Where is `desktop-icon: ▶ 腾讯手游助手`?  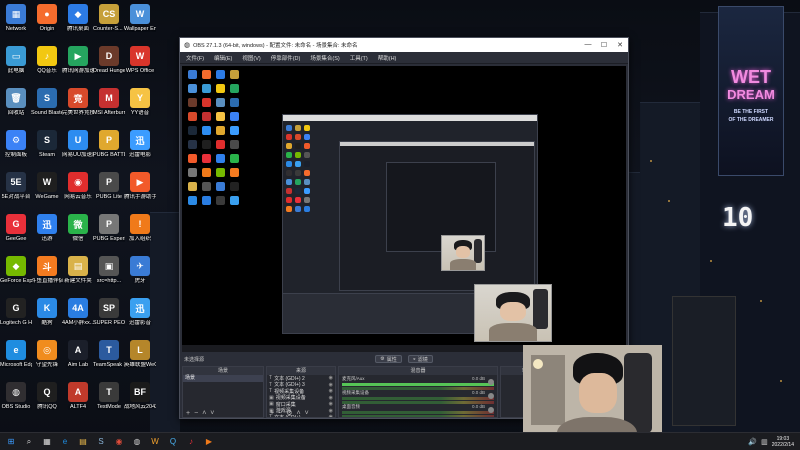 desktop-icon: ▶ 腾讯手游助手 is located at coordinates (140, 193).